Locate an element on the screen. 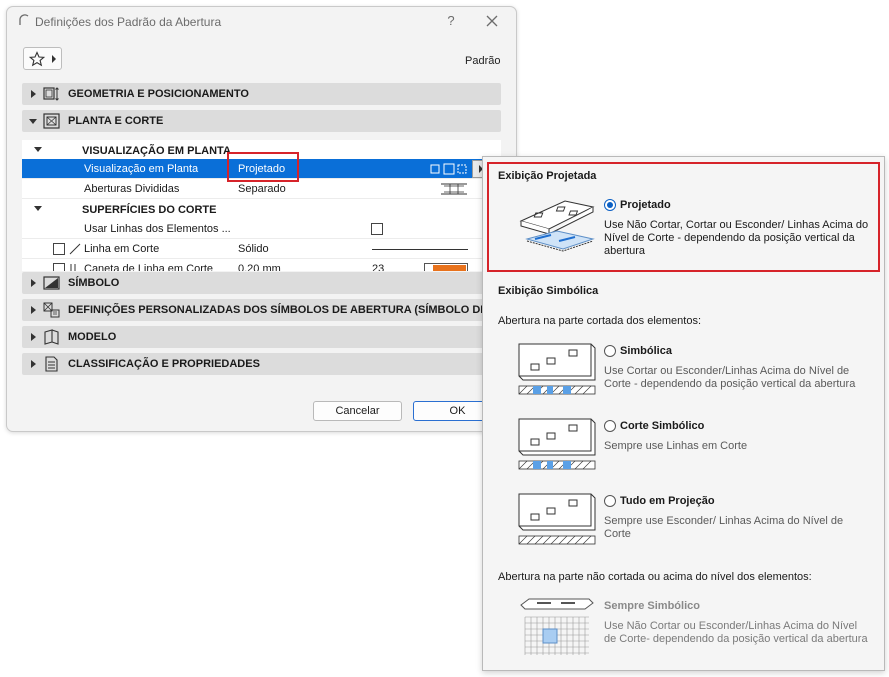 The image size is (889, 677). radio-all-projection is located at coordinates (610, 501).